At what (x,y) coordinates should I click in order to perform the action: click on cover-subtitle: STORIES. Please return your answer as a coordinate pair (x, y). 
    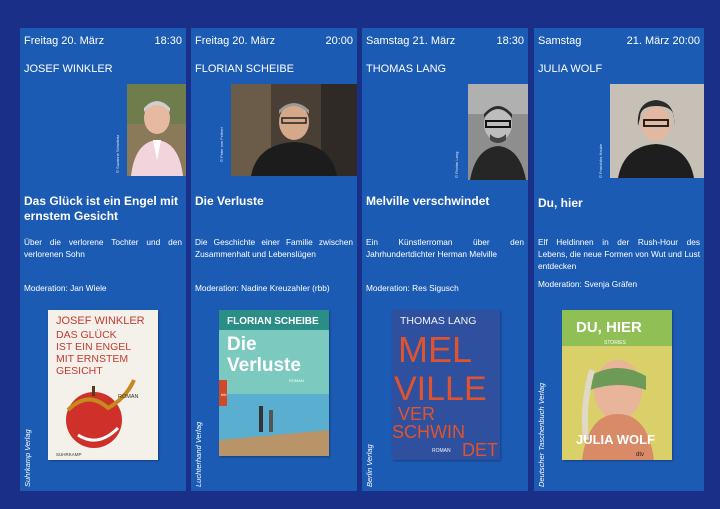
    Looking at the image, I should click on (615, 343).